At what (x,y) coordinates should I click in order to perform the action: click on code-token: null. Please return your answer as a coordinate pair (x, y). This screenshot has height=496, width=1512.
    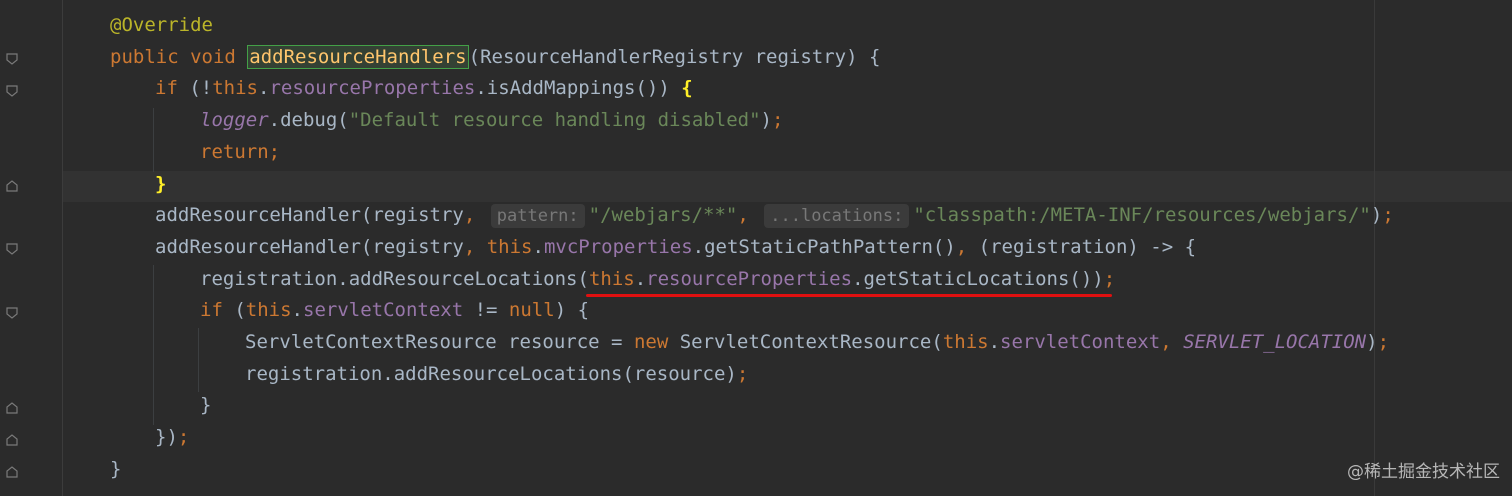
    Looking at the image, I should click on (531, 310).